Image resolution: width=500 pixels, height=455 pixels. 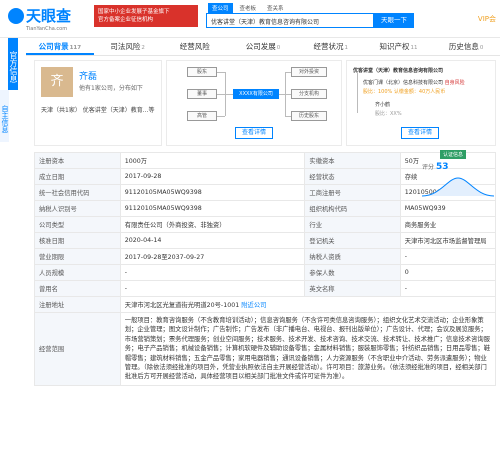 I want to click on field-label: 纳税人识别号, so click(x=77, y=208).